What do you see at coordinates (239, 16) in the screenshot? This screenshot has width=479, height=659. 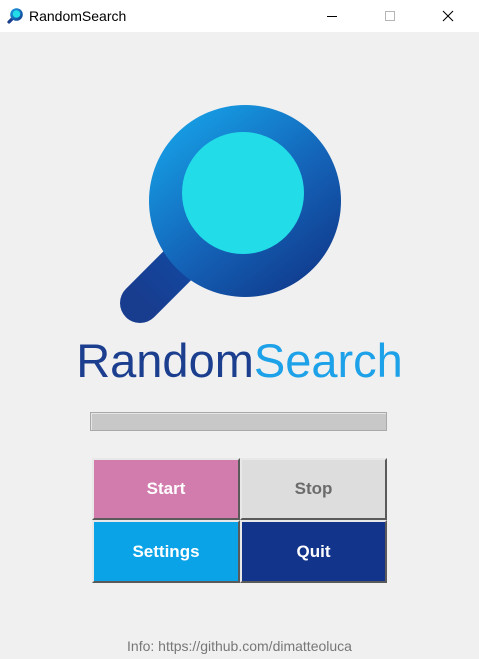 I see `title-bar: RandomSearch` at bounding box center [239, 16].